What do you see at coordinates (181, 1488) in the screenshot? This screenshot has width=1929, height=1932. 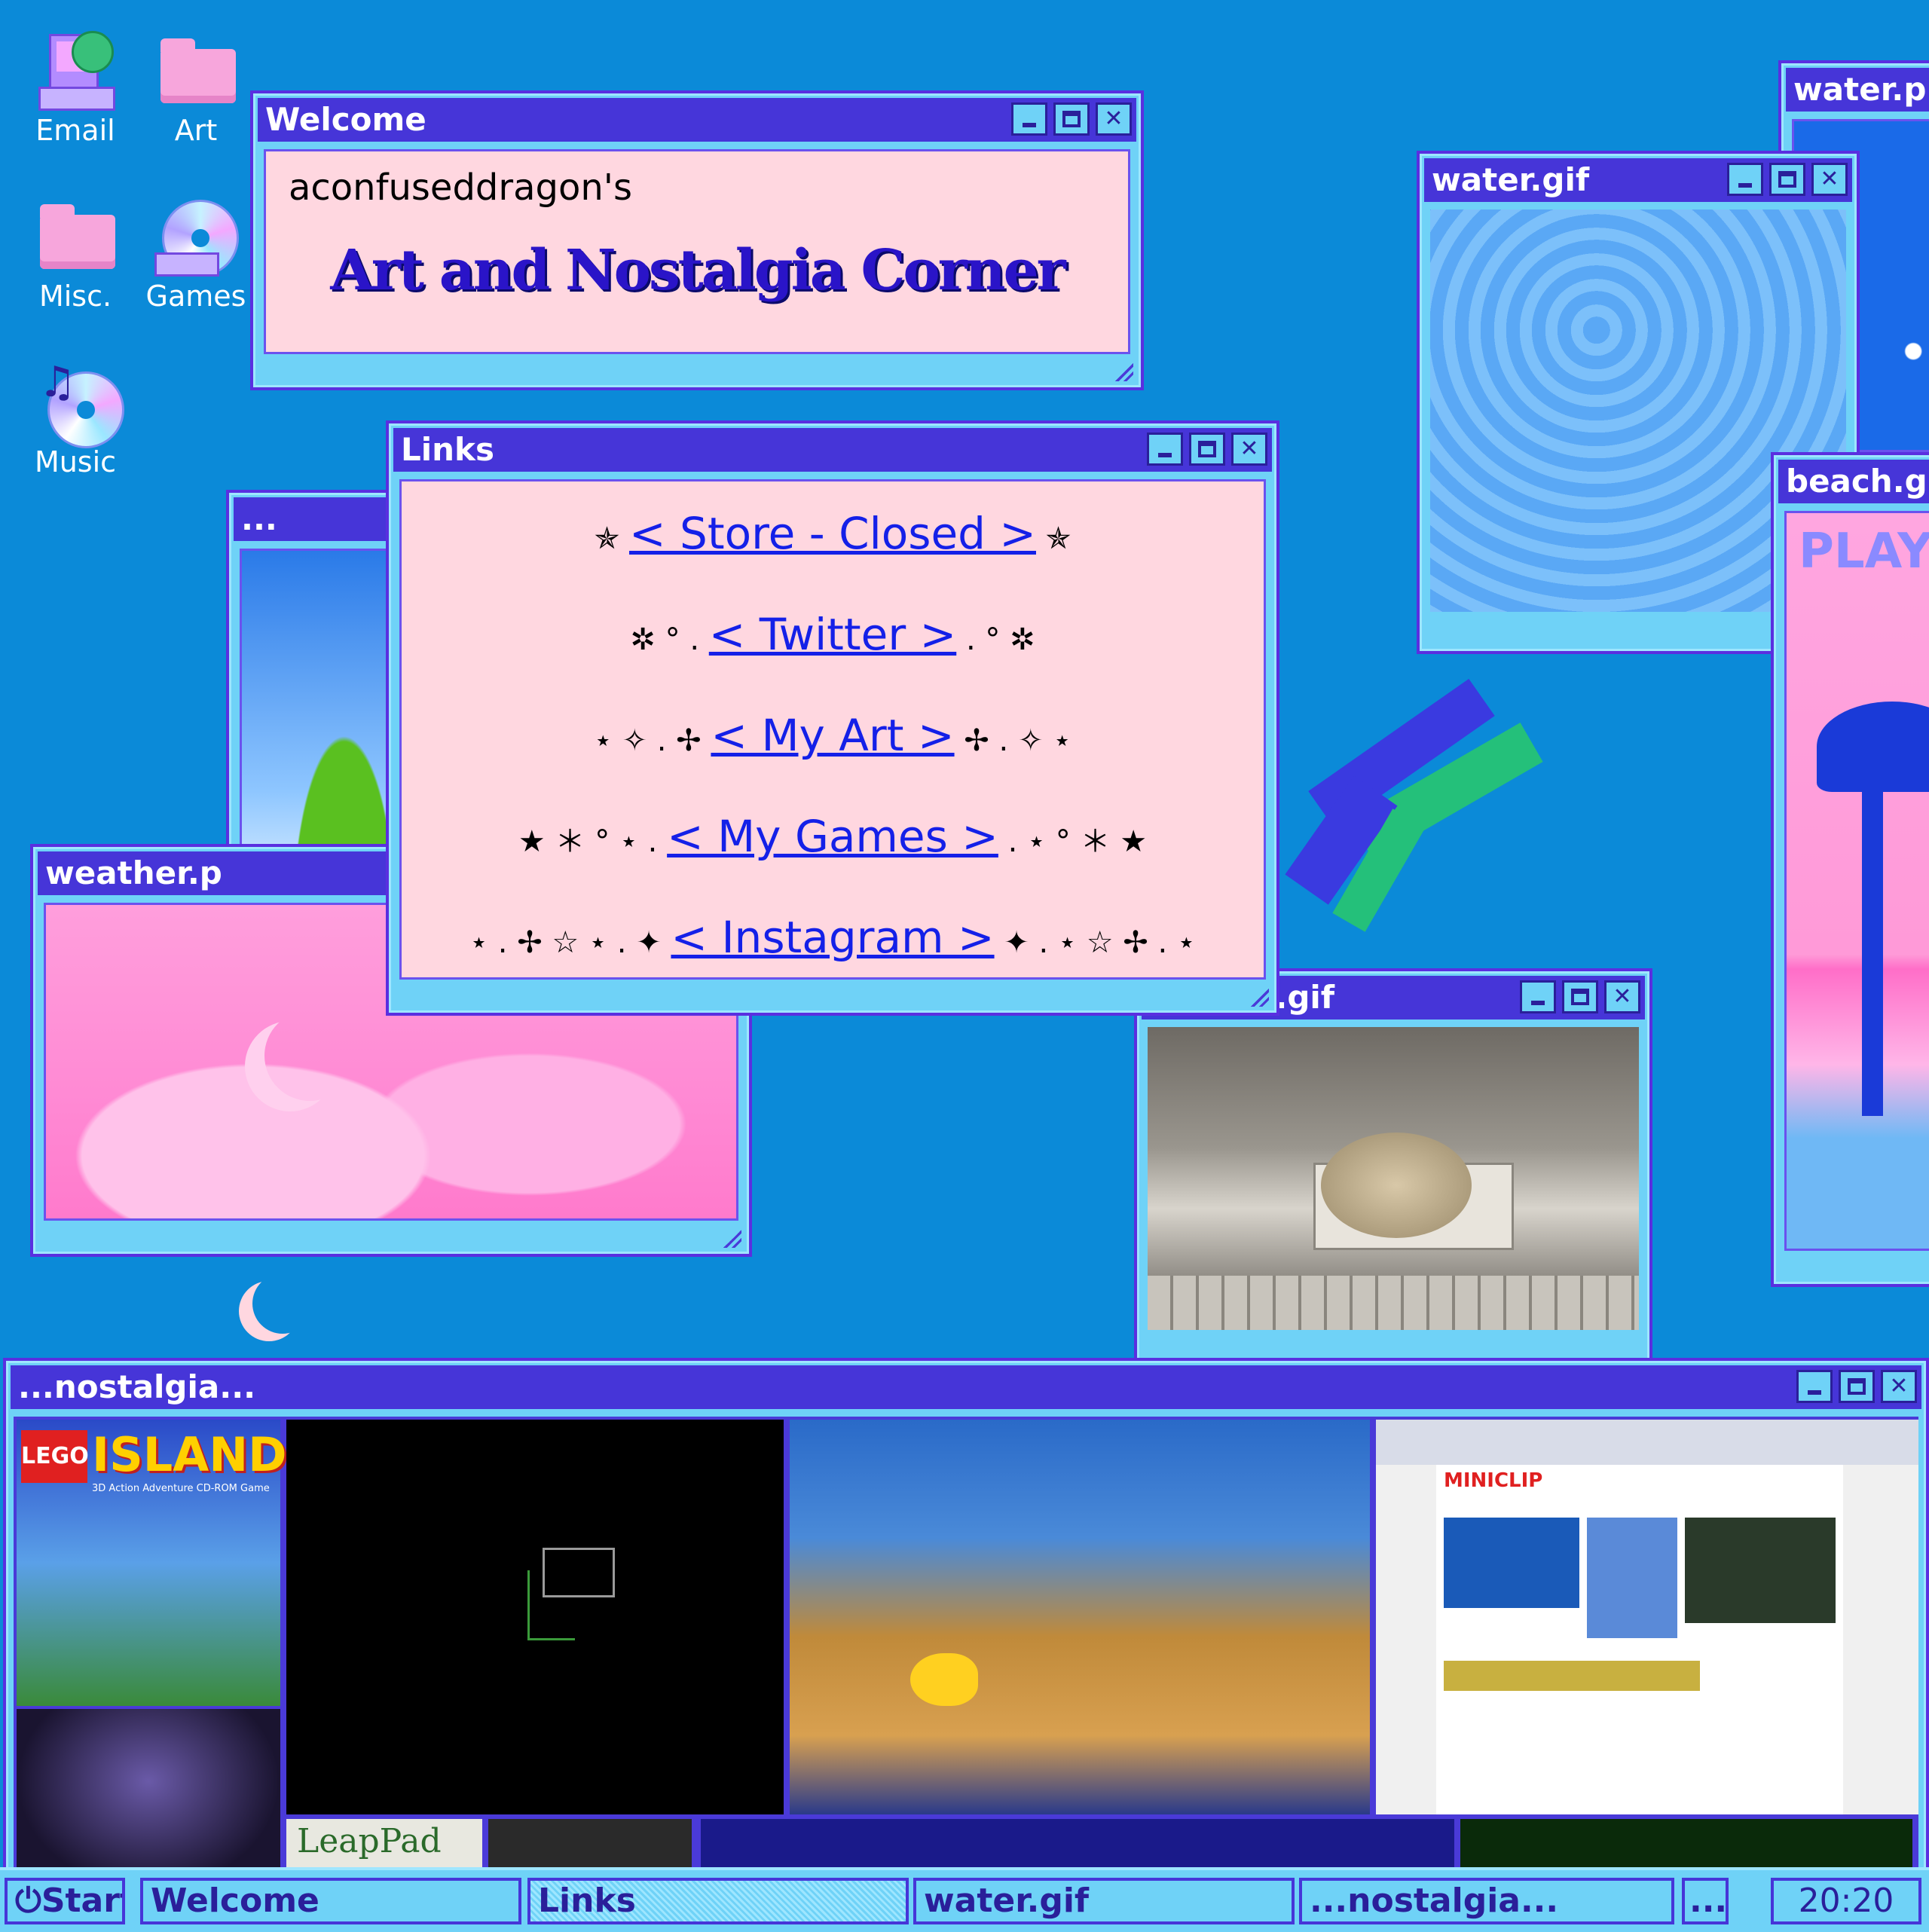 I see `lego-island-subtitle: 3D Action Adventure CD-ROM Game` at bounding box center [181, 1488].